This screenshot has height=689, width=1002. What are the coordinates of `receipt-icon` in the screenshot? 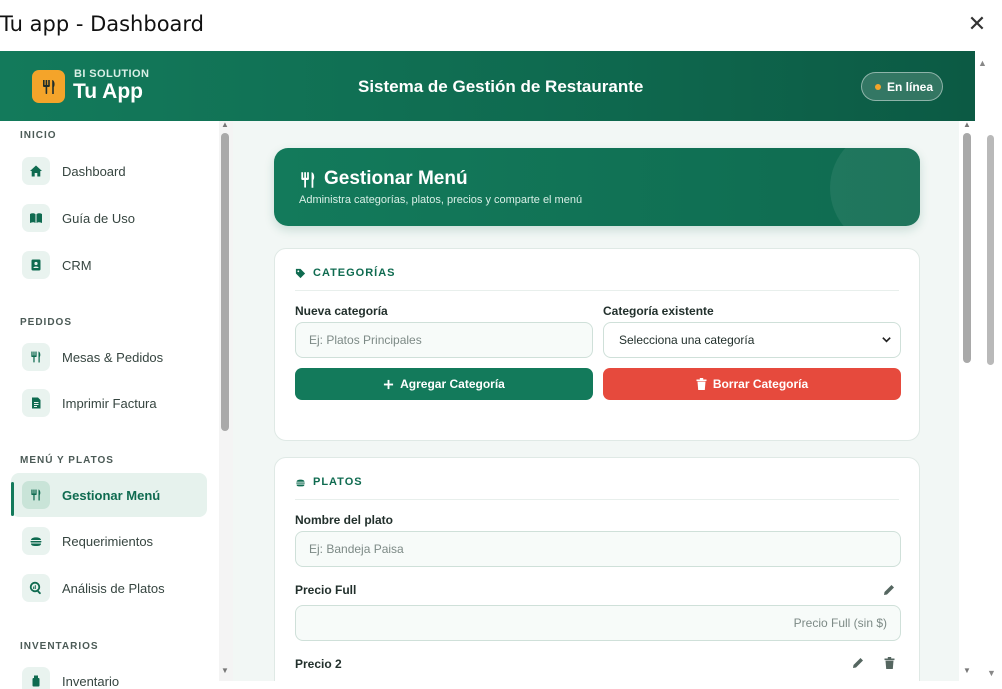 It's located at (36, 403).